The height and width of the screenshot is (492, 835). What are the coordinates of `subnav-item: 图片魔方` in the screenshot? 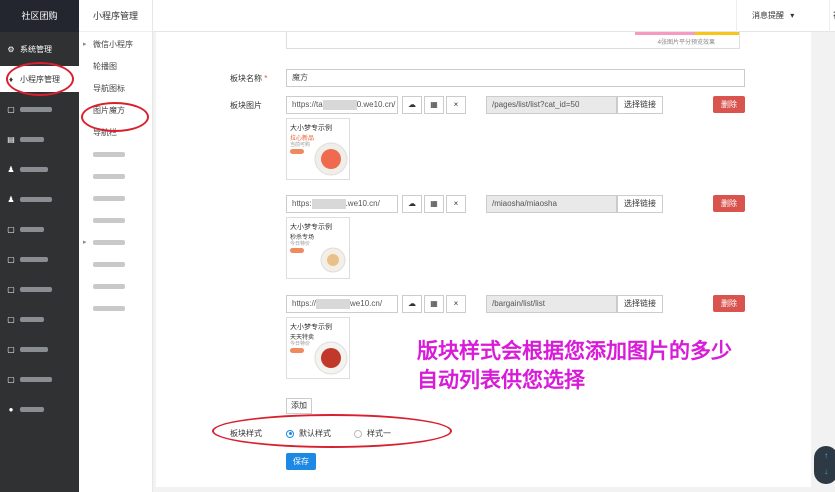 It's located at (115, 111).